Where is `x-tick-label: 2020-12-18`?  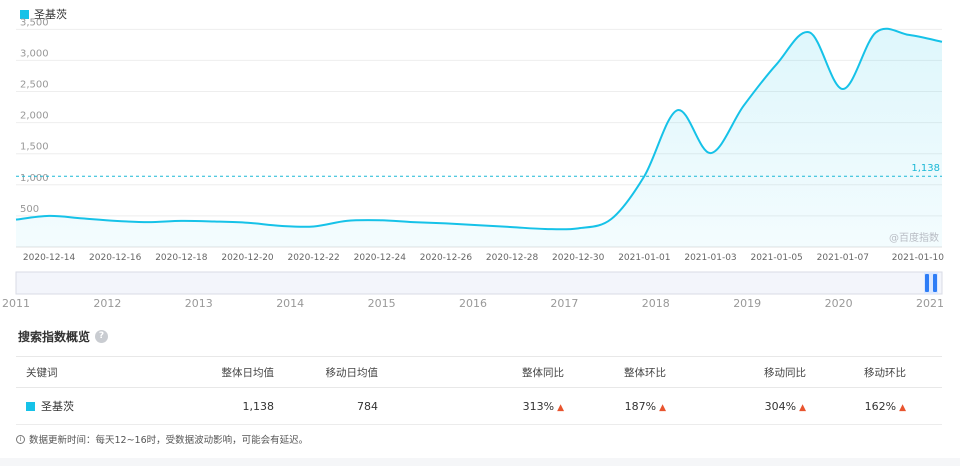 x-tick-label: 2020-12-18 is located at coordinates (181, 258).